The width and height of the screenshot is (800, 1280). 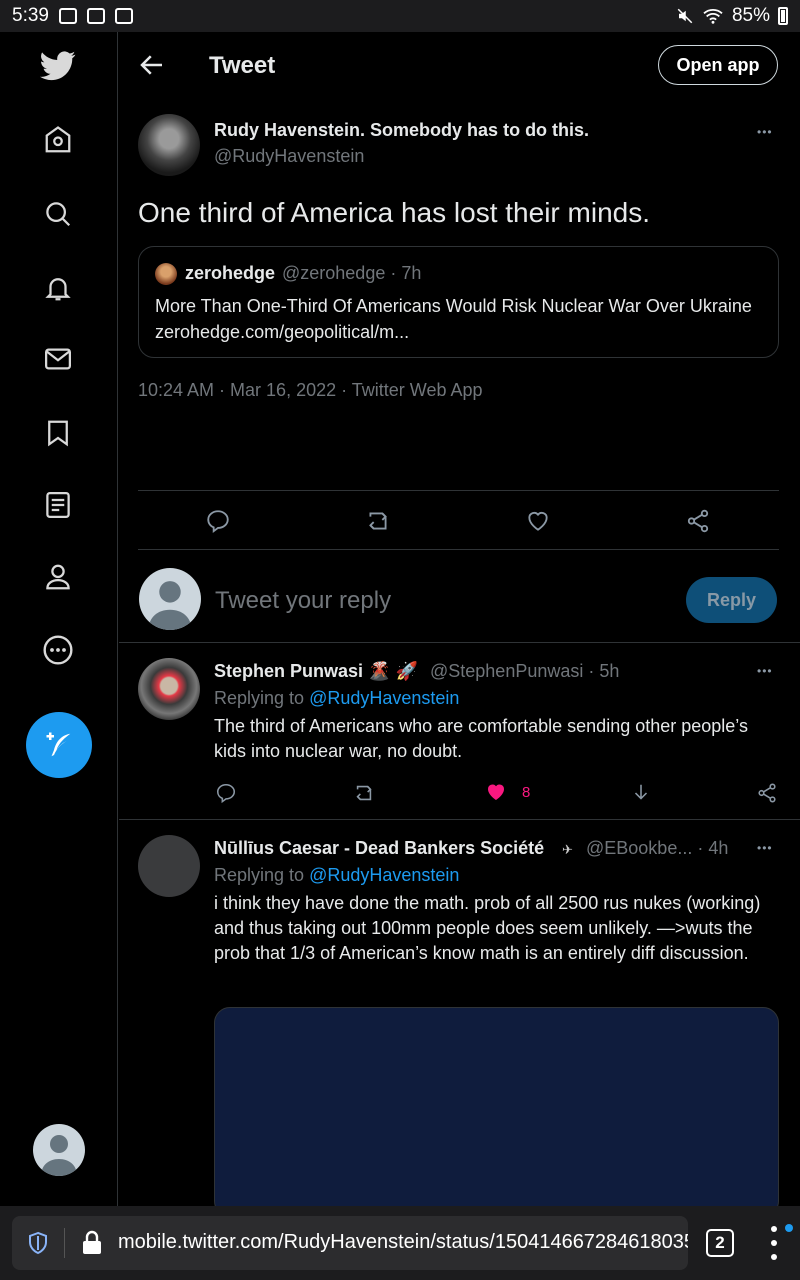 I want to click on wifi-icon, so click(x=713, y=16).